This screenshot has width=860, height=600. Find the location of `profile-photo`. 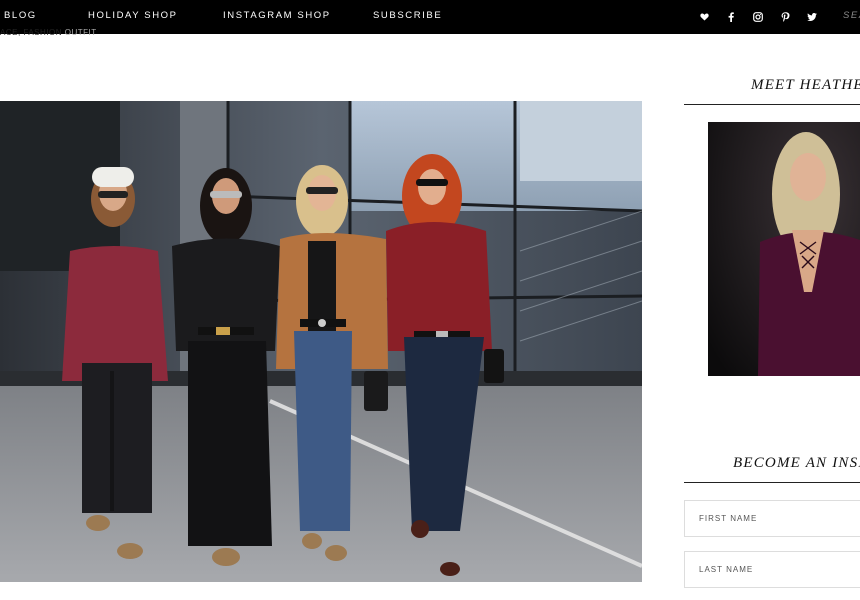

profile-photo is located at coordinates (784, 249).